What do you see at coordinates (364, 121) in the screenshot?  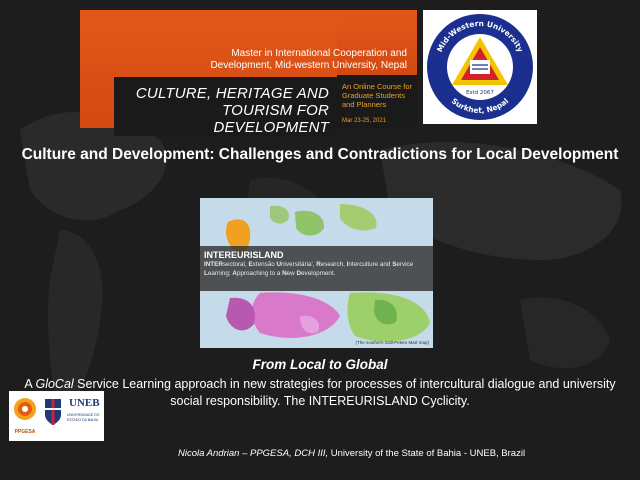 I see `banner-date: Mar 23-25, 2021` at bounding box center [364, 121].